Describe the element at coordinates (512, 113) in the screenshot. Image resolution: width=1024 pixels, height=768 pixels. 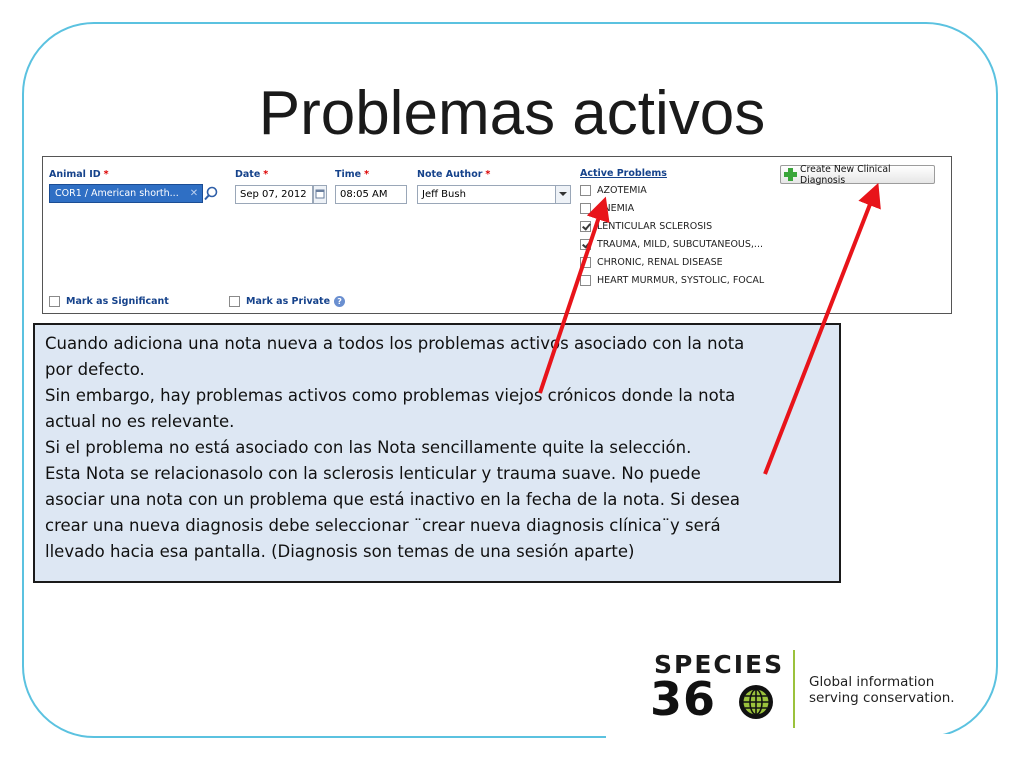
I see `slide-title: Problemas activos` at that location.